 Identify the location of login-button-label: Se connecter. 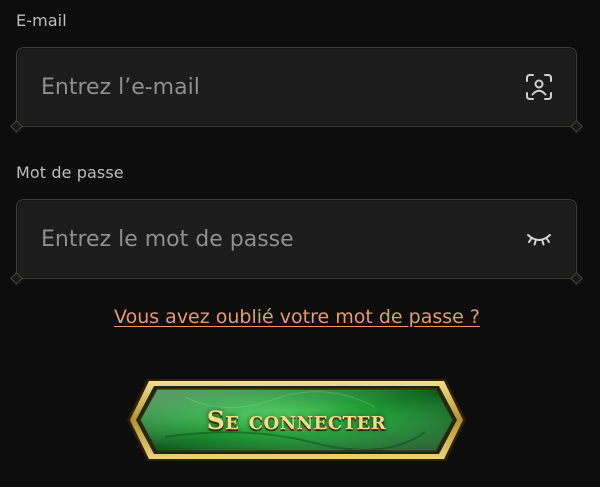
(296, 420).